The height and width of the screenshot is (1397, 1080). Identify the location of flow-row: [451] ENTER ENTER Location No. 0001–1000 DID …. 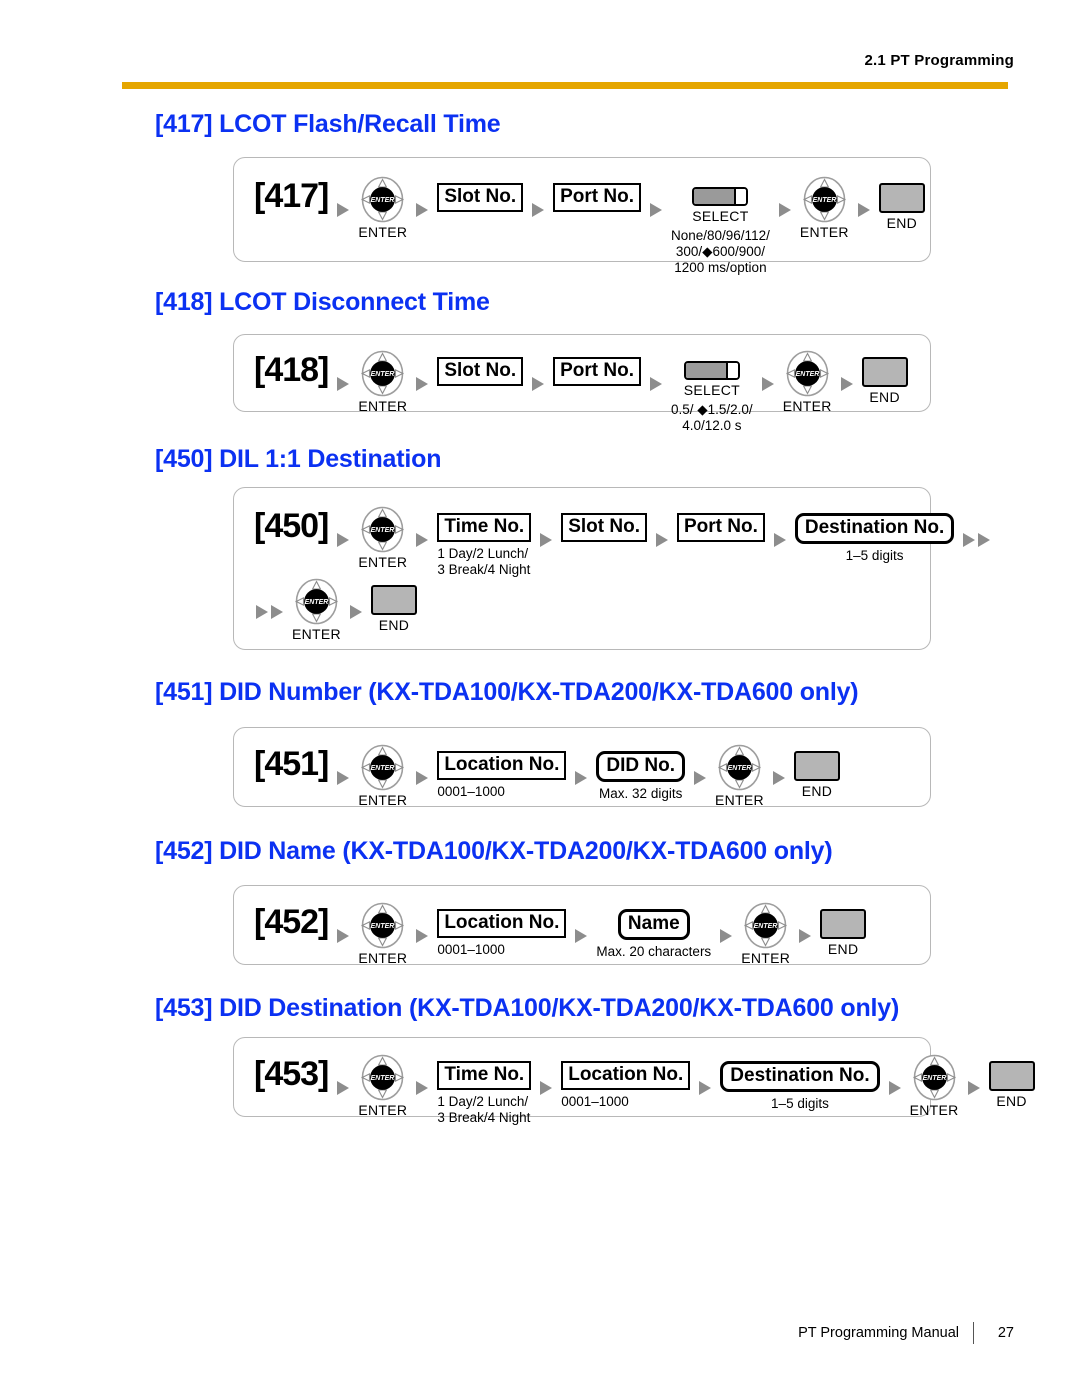
(547, 775).